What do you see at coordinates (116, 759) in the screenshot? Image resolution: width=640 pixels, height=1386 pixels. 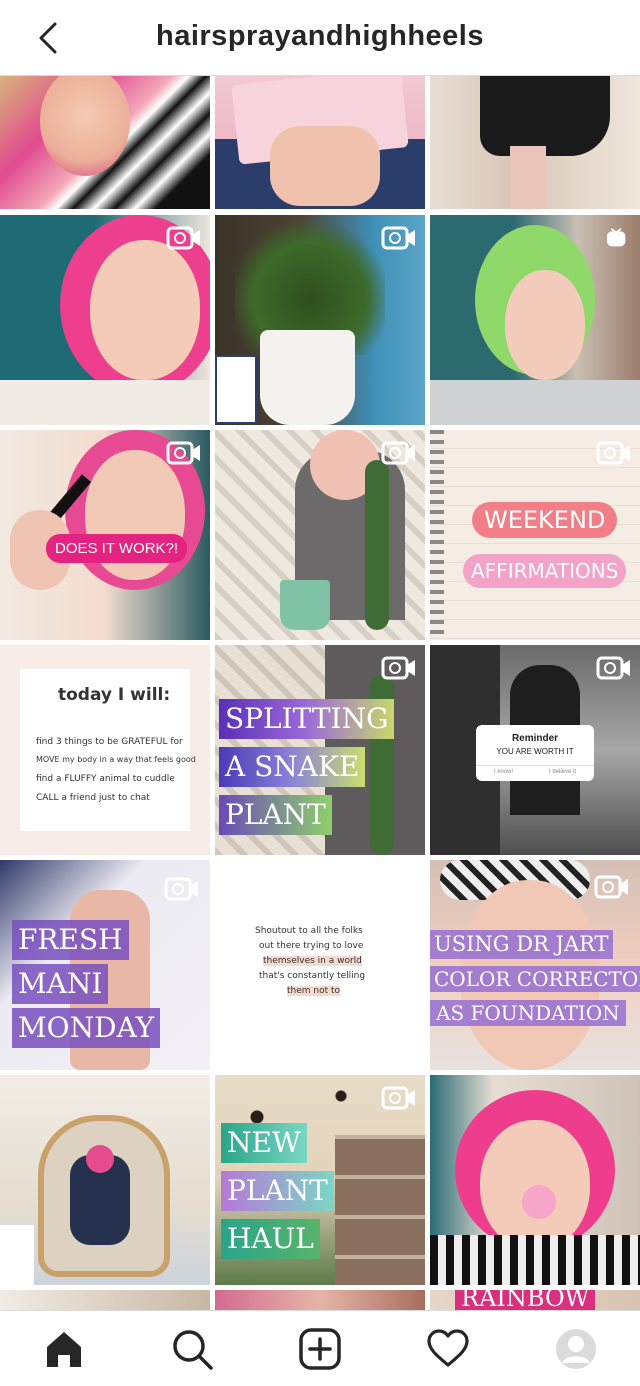 I see `note-line-2: MOVE my body in a way that feels good` at bounding box center [116, 759].